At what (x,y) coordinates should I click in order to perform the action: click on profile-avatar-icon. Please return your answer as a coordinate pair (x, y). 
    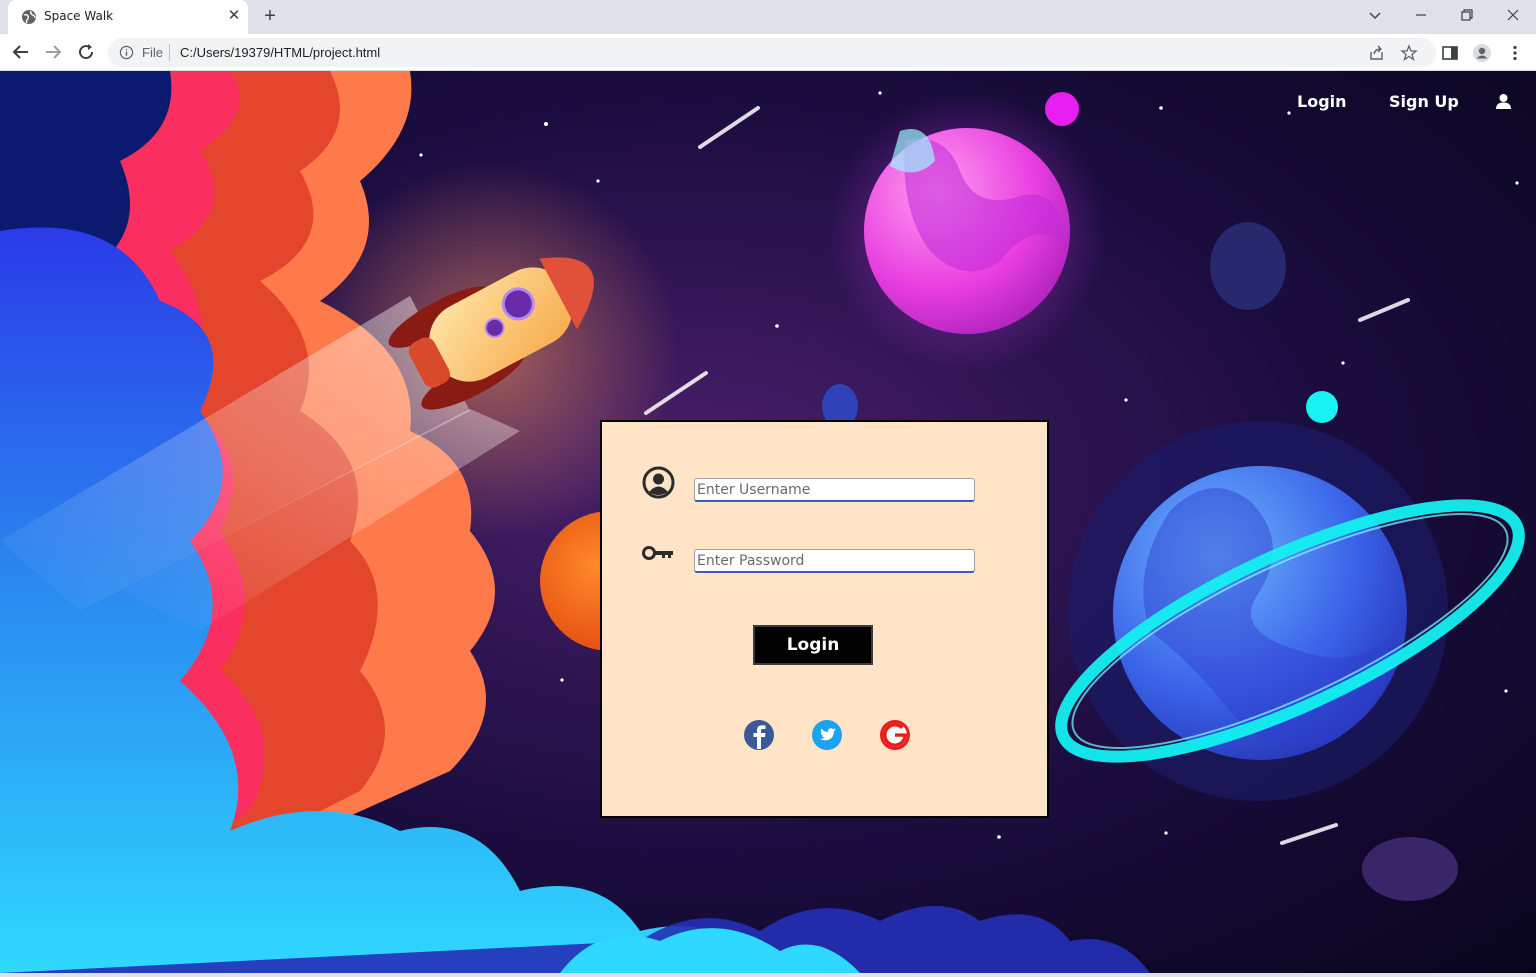
    Looking at the image, I should click on (1482, 53).